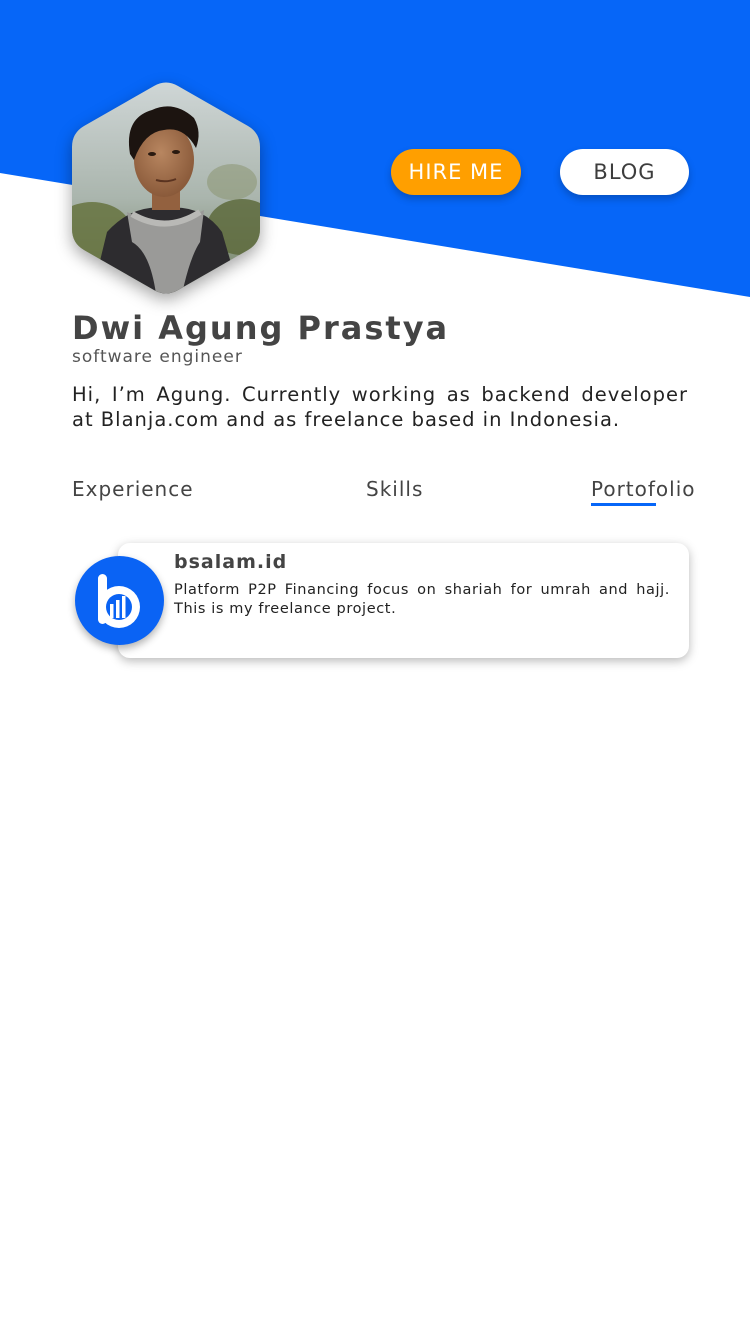 The width and height of the screenshot is (750, 1334). I want to click on profile-name: Dwi Agung Prastya, so click(261, 328).